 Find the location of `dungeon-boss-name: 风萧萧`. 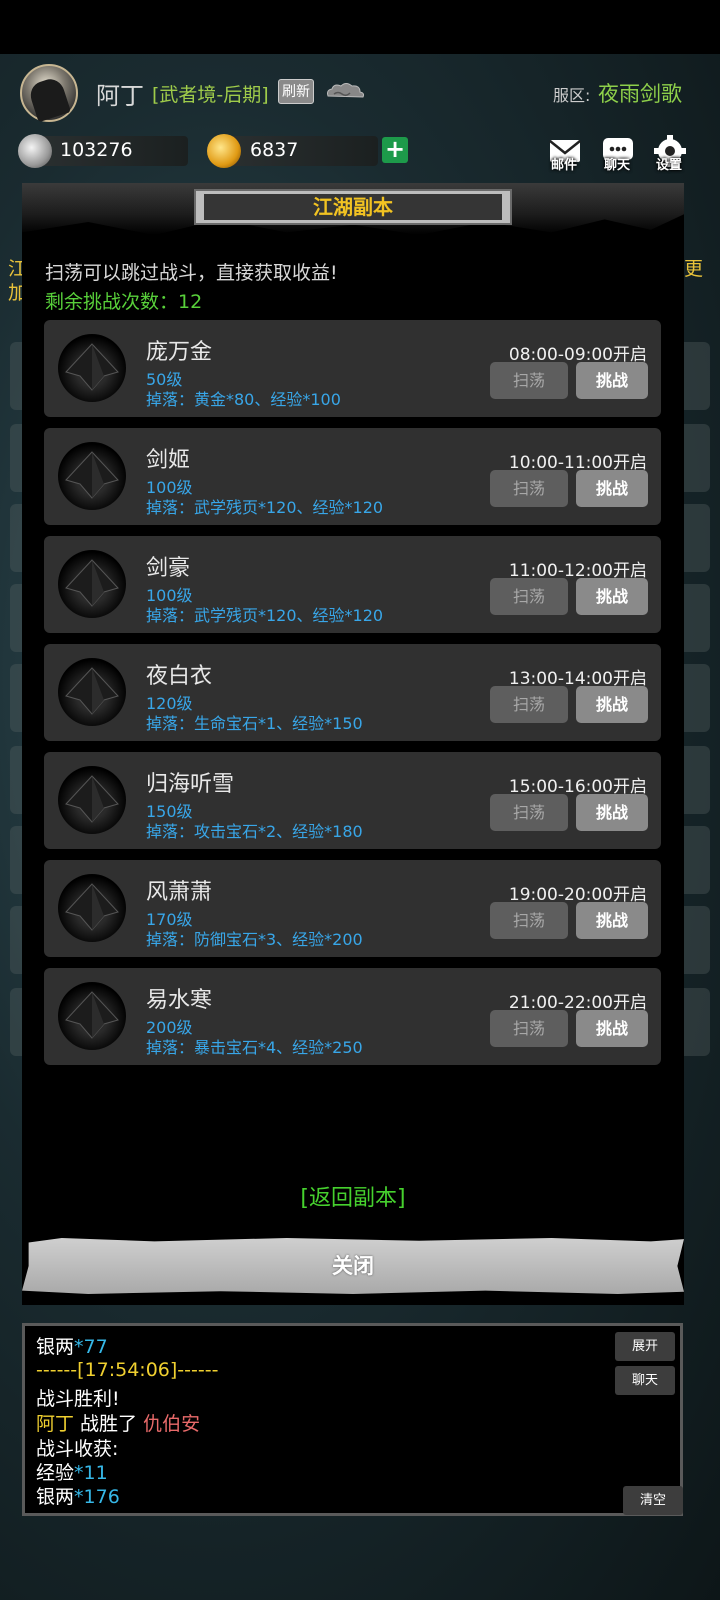

dungeon-boss-name: 风萧萧 is located at coordinates (179, 892).